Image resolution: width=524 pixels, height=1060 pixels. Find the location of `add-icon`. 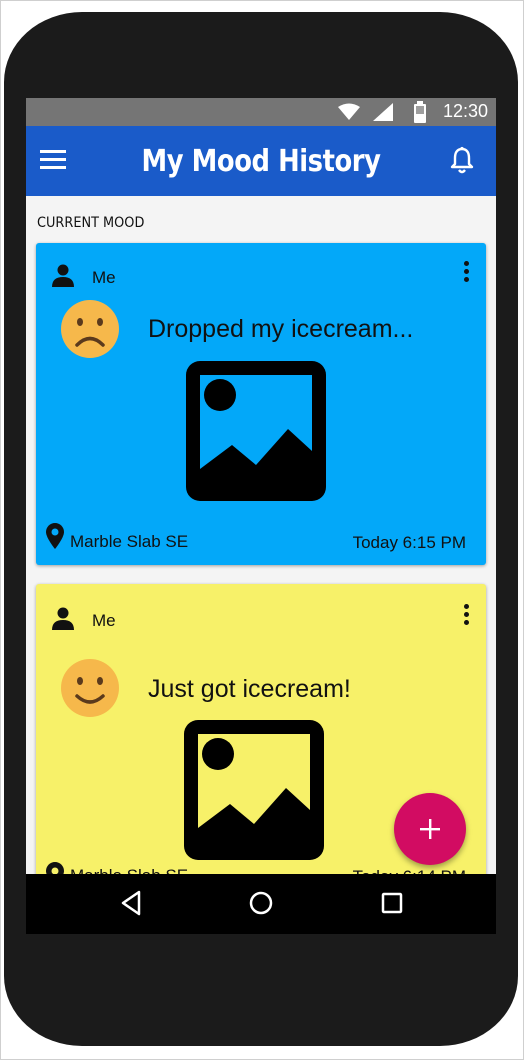

add-icon is located at coordinates (430, 829).